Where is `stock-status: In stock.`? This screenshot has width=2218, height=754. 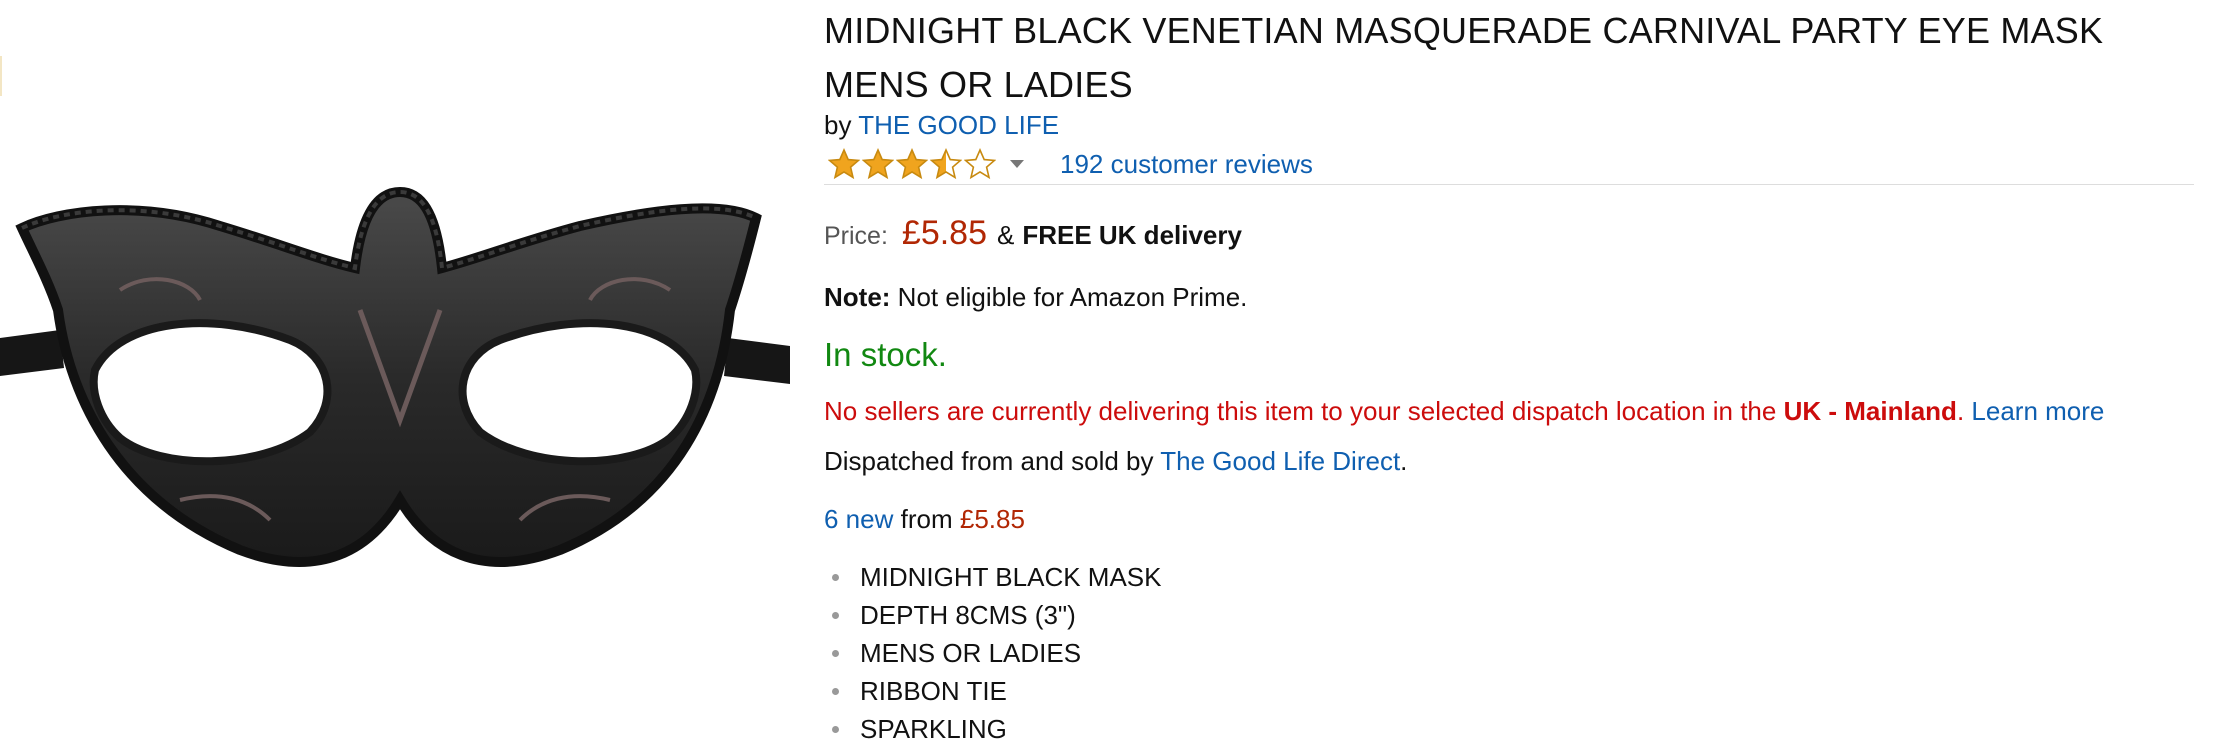
stock-status: In stock. is located at coordinates (885, 354).